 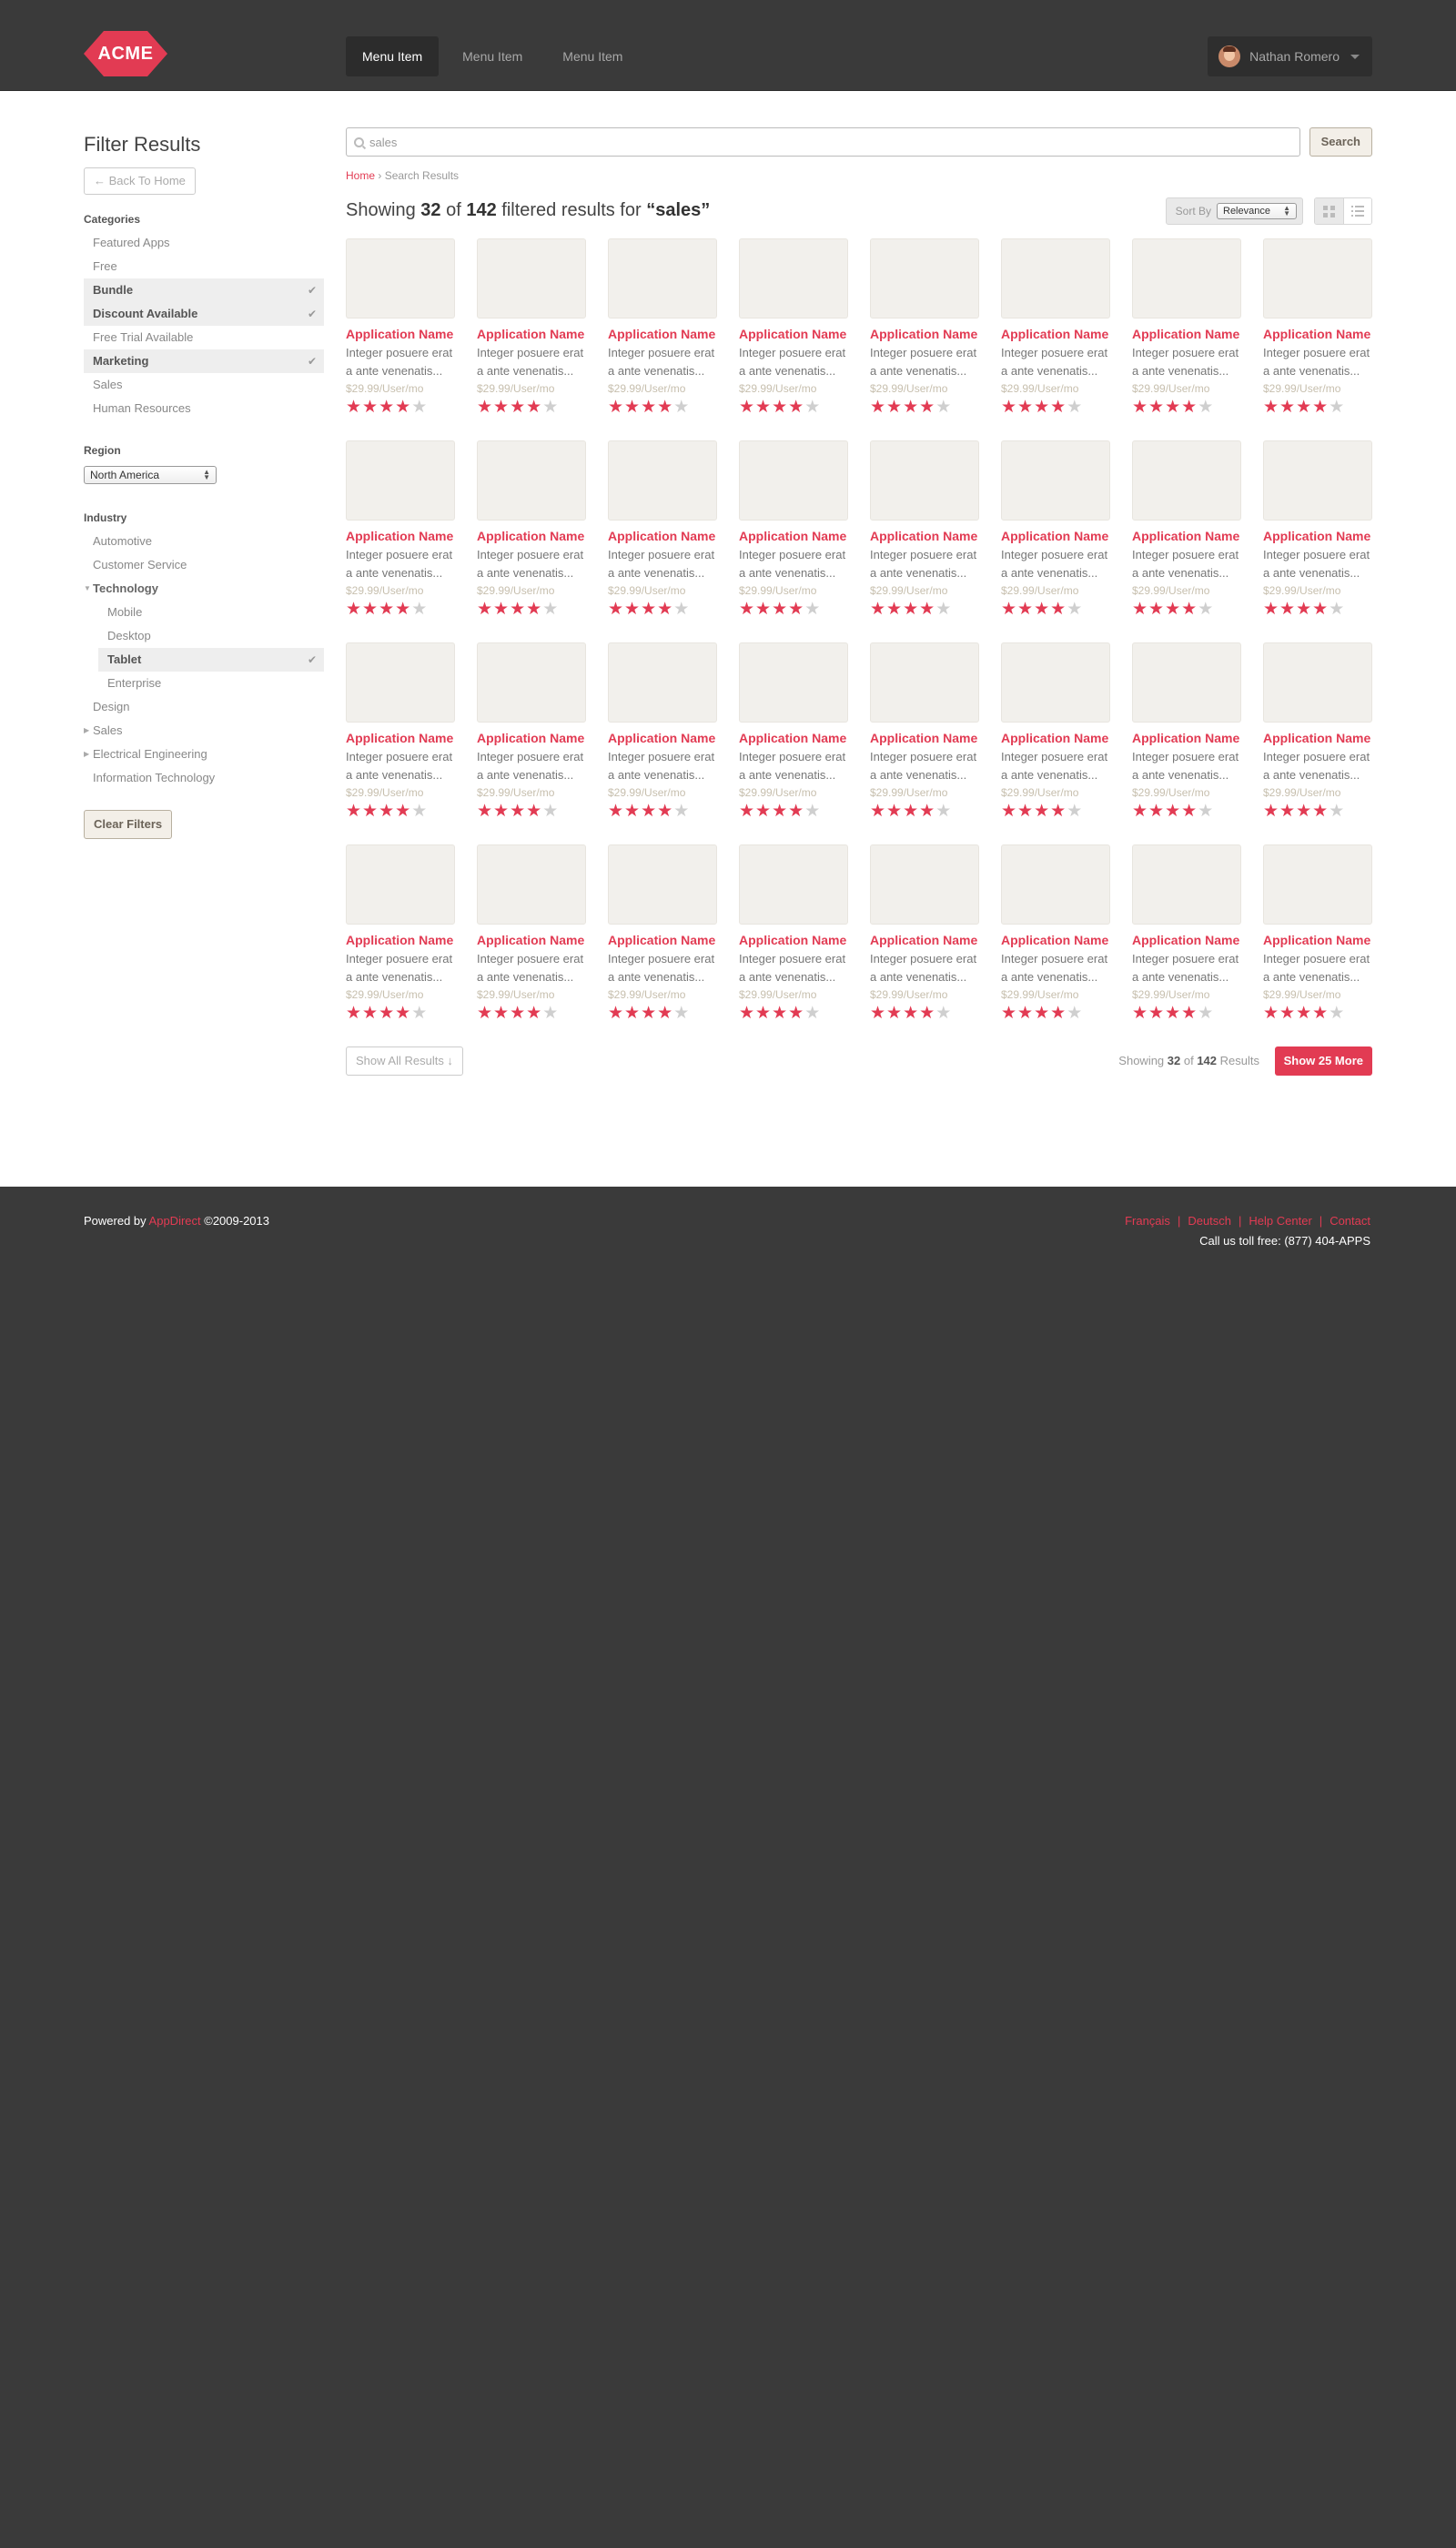 What do you see at coordinates (128, 825) in the screenshot?
I see `clear-filters-button: Clear Filters` at bounding box center [128, 825].